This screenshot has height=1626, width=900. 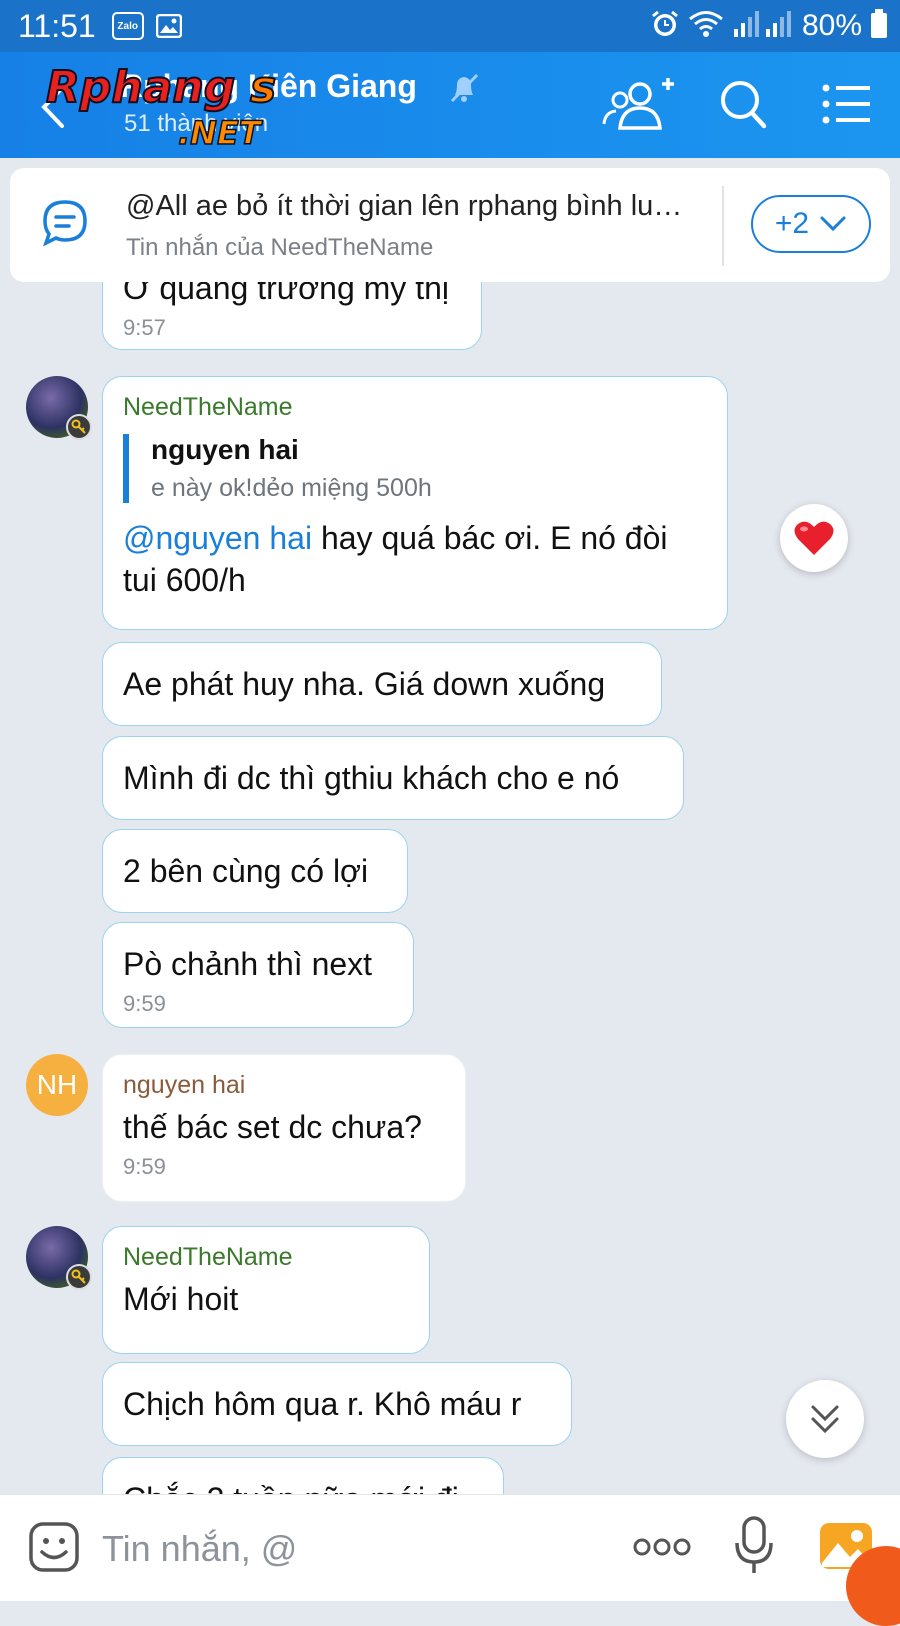 I want to click on message-bubble: nguyen hai thế bác set dc chưa? 9:59, so click(x=284, y=1128).